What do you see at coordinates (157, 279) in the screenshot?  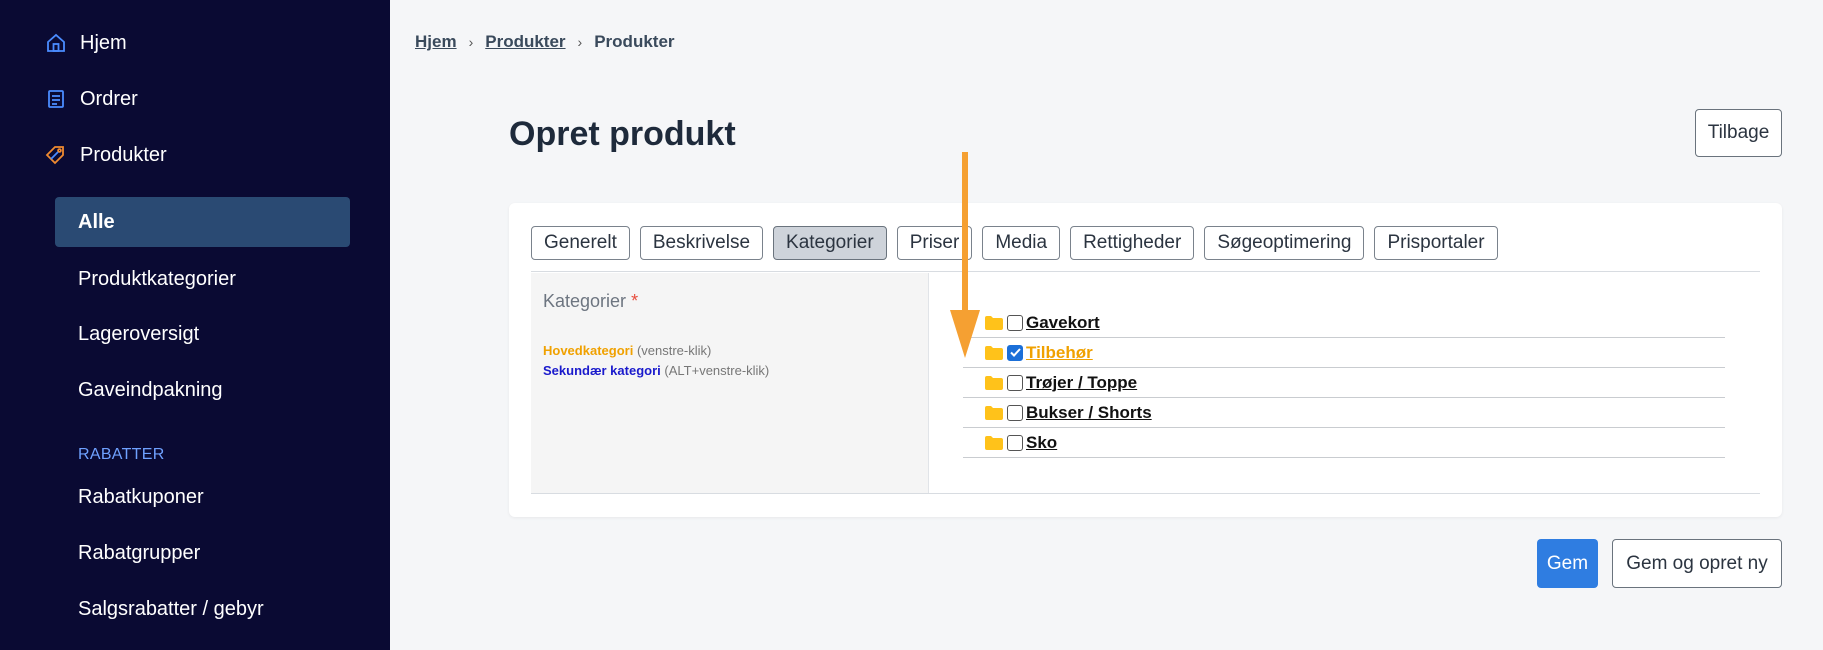 I see `sidebar-subitem-product-categories: Produktkategorier` at bounding box center [157, 279].